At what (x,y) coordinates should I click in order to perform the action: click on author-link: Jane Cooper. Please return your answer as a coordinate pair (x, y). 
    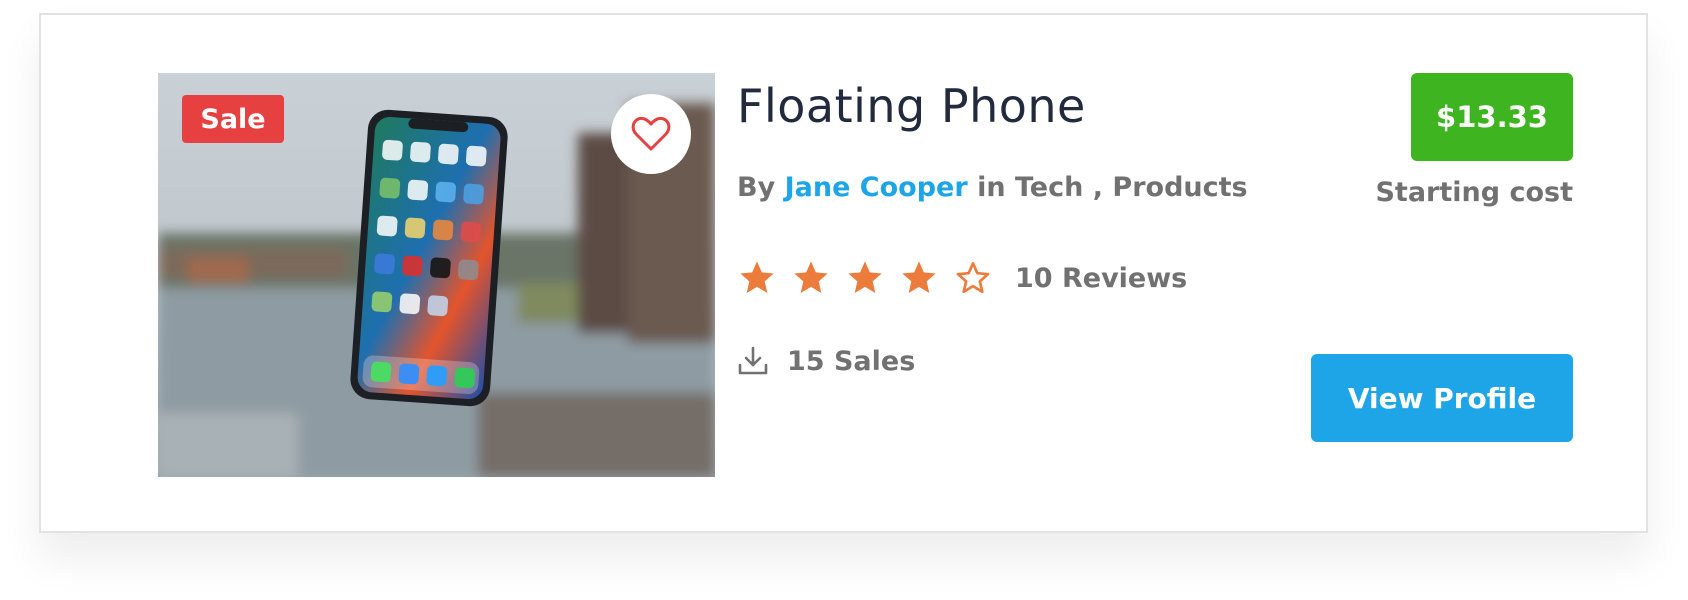
    Looking at the image, I should click on (876, 187).